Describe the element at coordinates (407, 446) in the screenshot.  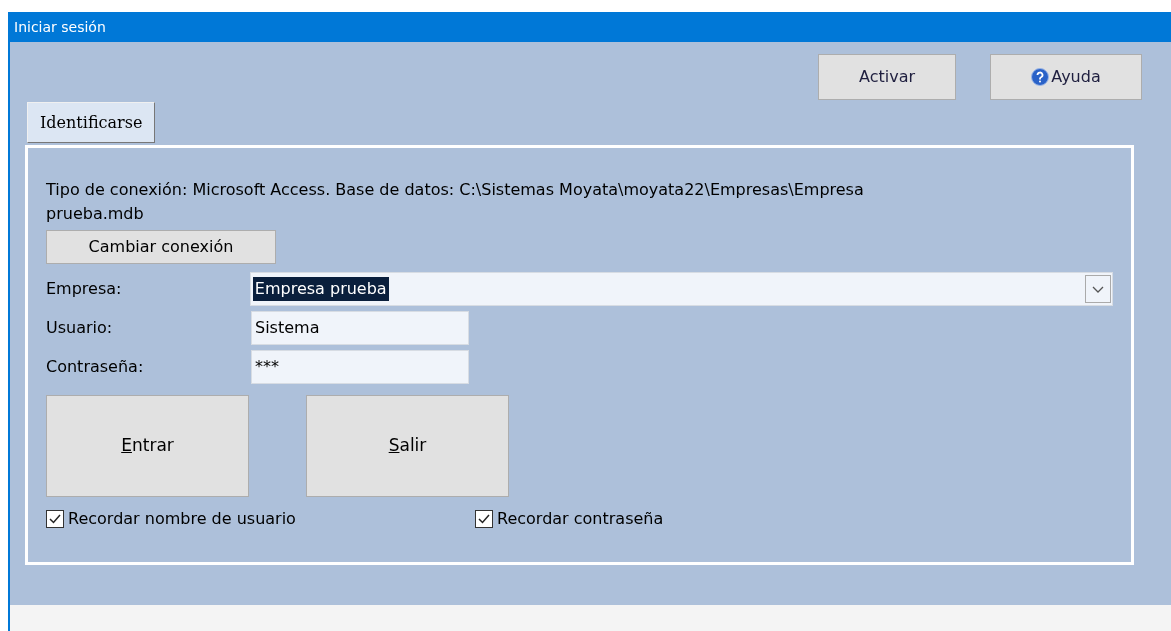
I see `exit-button: Salir` at that location.